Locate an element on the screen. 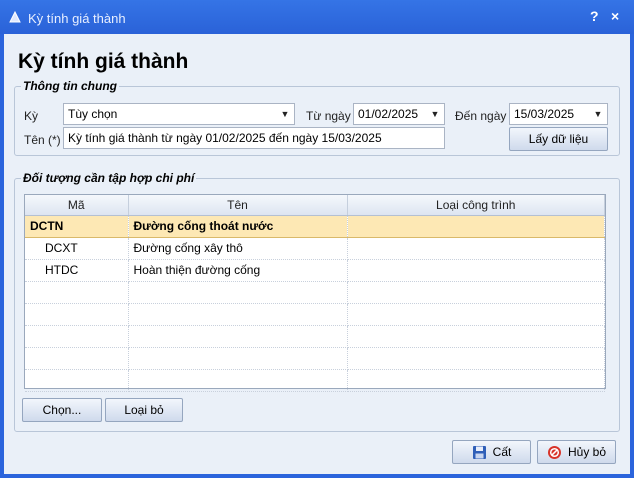 Image resolution: width=634 pixels, height=478 pixels. table-row: DCTN Đường cống thoát nước is located at coordinates (315, 226).